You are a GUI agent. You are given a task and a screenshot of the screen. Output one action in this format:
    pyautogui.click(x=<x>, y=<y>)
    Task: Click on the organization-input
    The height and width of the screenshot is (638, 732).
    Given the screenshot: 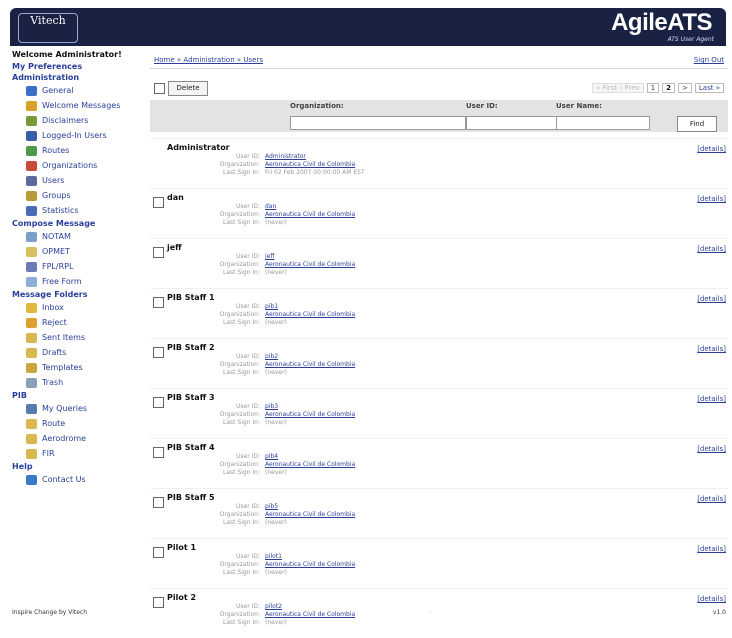 What is the action you would take?
    pyautogui.click(x=378, y=123)
    